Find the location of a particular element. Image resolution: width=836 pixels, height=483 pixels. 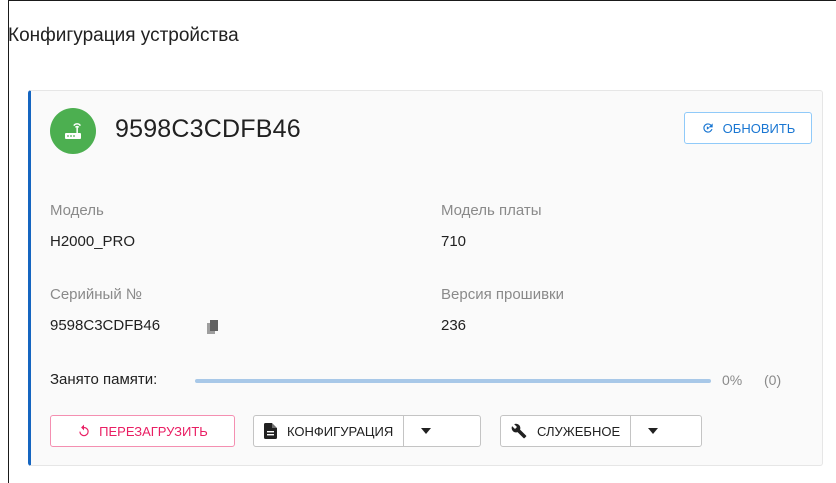

document-icon is located at coordinates (270, 431).